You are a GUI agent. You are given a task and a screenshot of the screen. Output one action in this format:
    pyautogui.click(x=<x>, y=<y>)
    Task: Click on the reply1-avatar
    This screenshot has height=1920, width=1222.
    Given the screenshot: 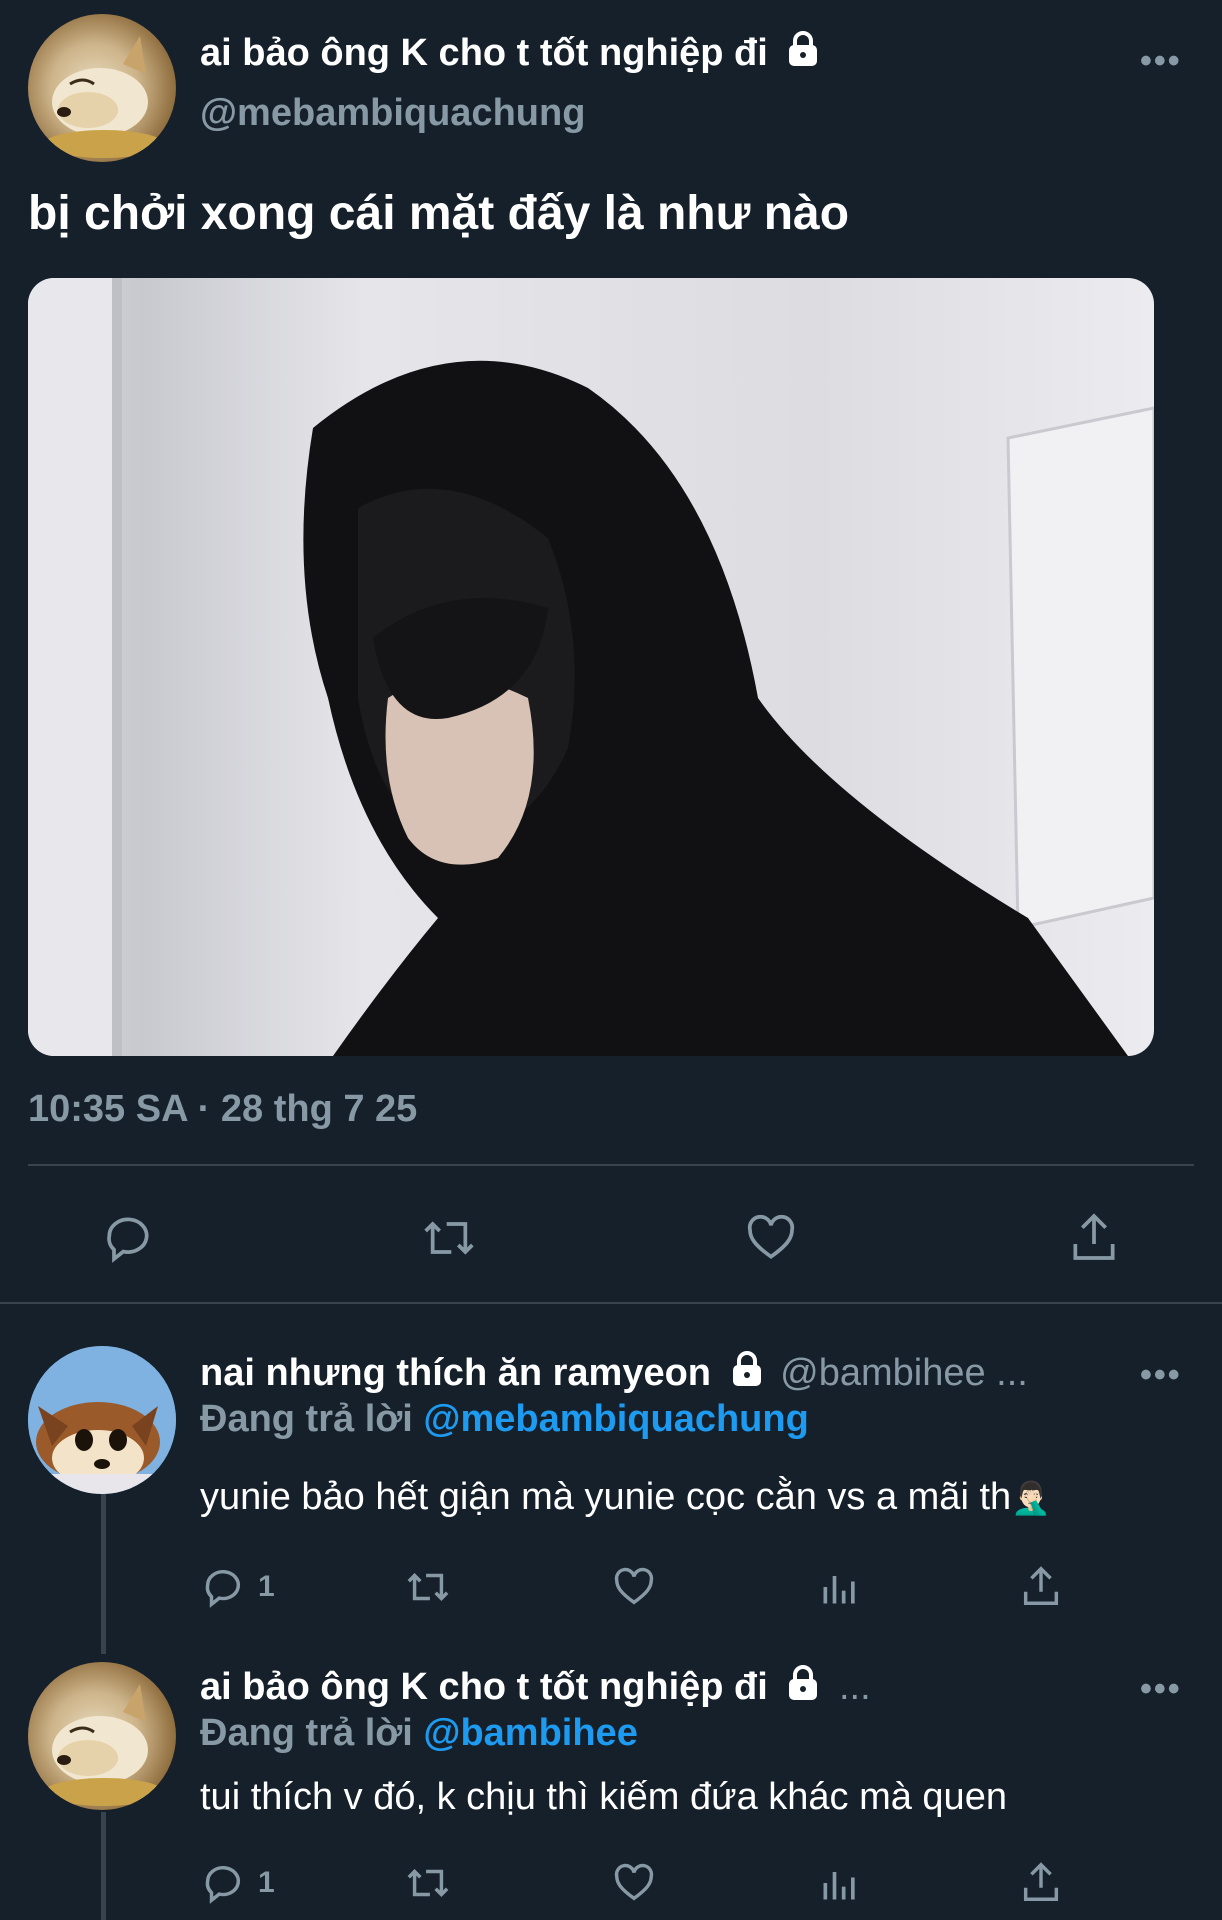 What is the action you would take?
    pyautogui.click(x=102, y=1420)
    